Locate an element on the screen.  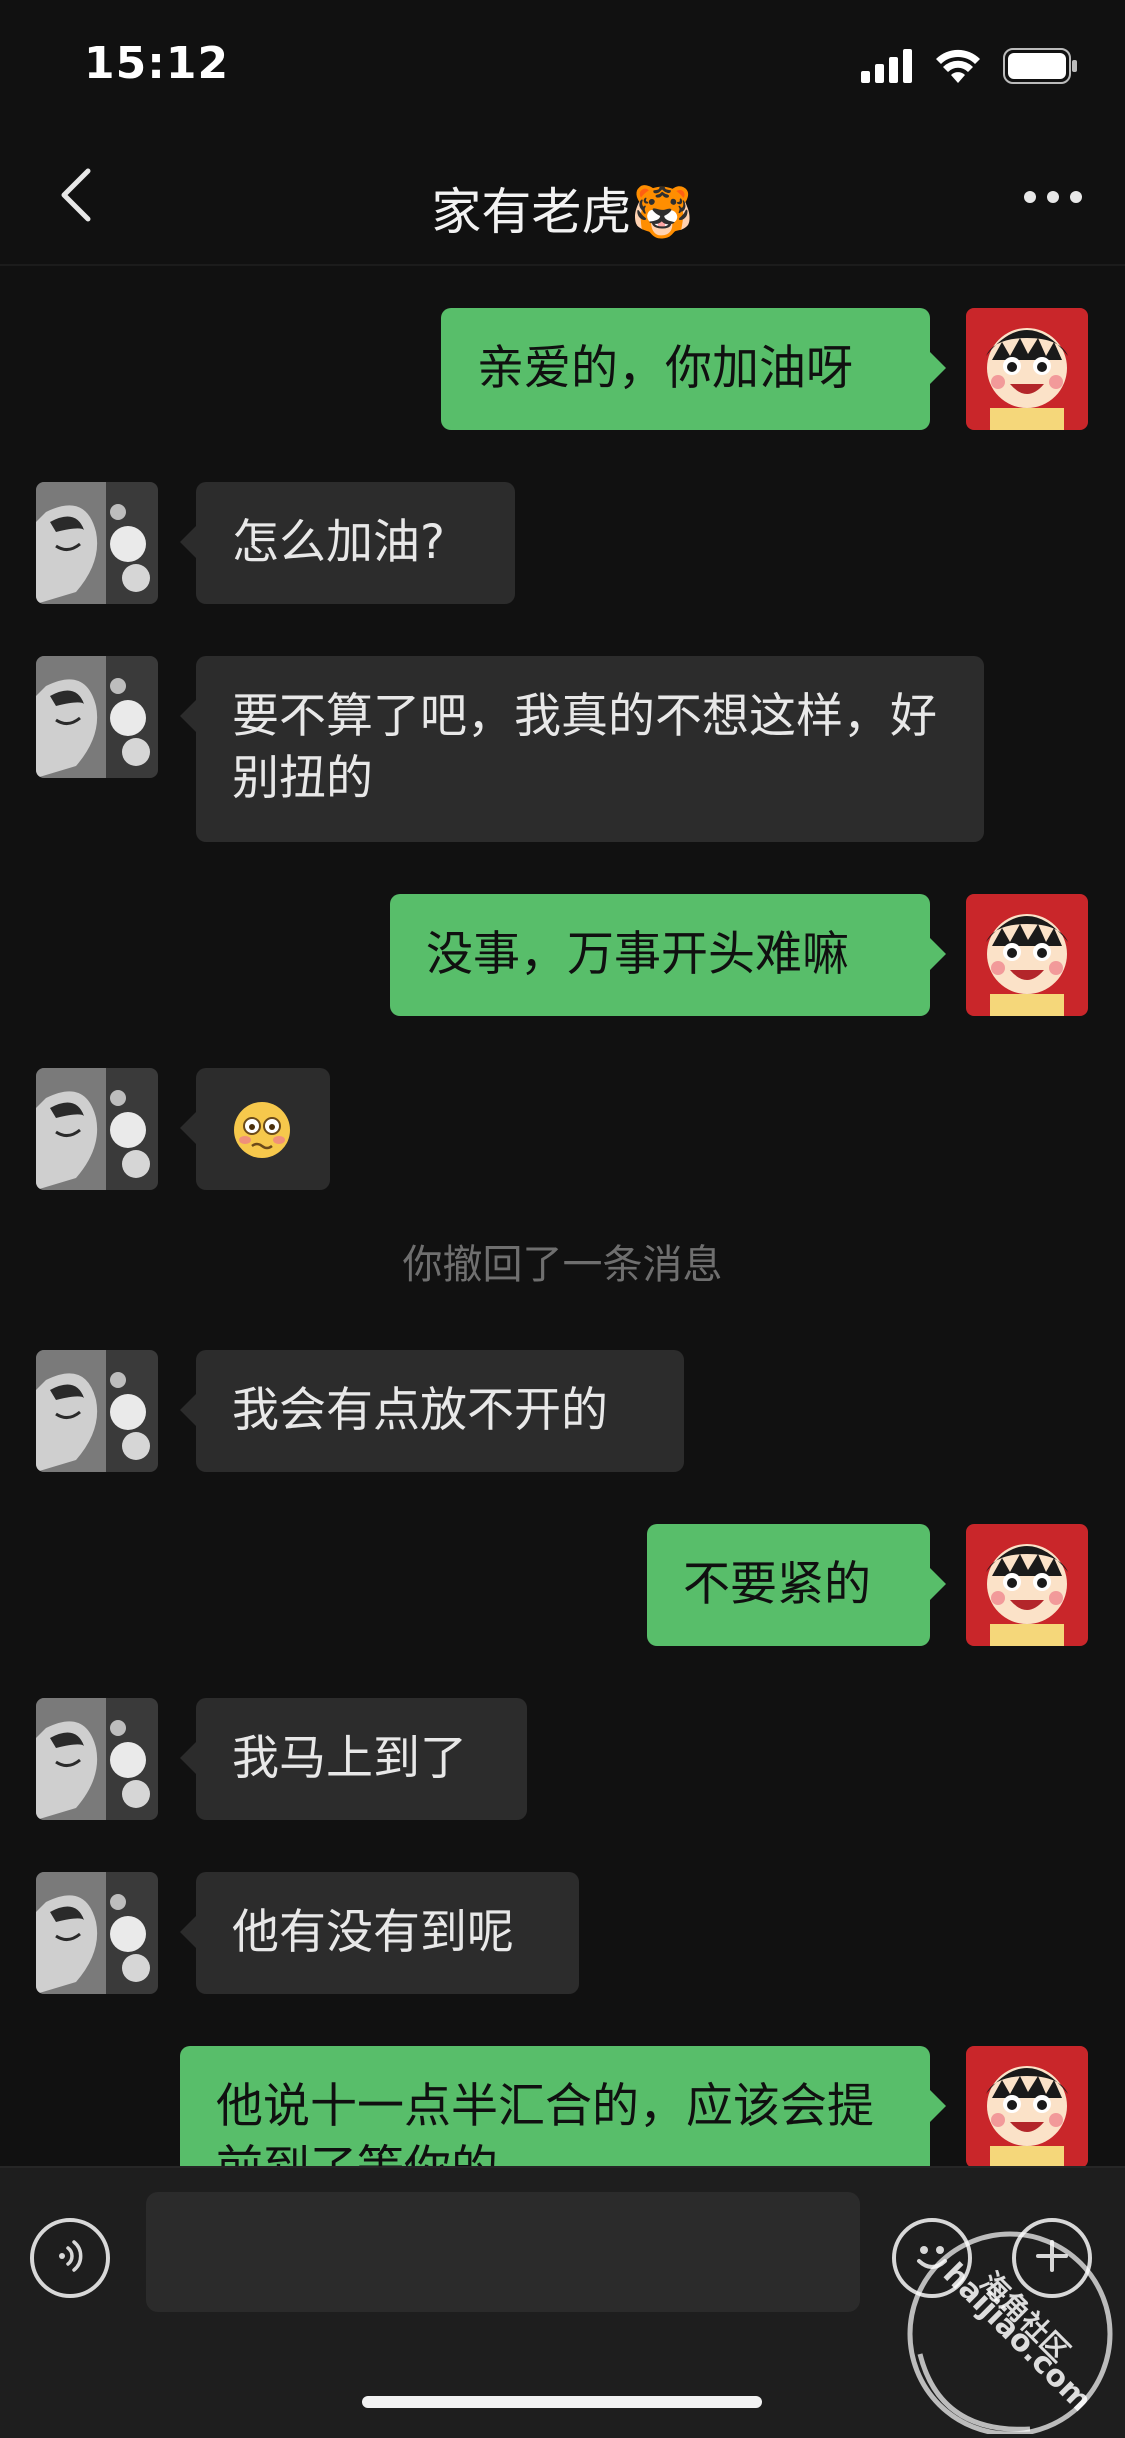
status-icons is located at coordinates (970, 68).